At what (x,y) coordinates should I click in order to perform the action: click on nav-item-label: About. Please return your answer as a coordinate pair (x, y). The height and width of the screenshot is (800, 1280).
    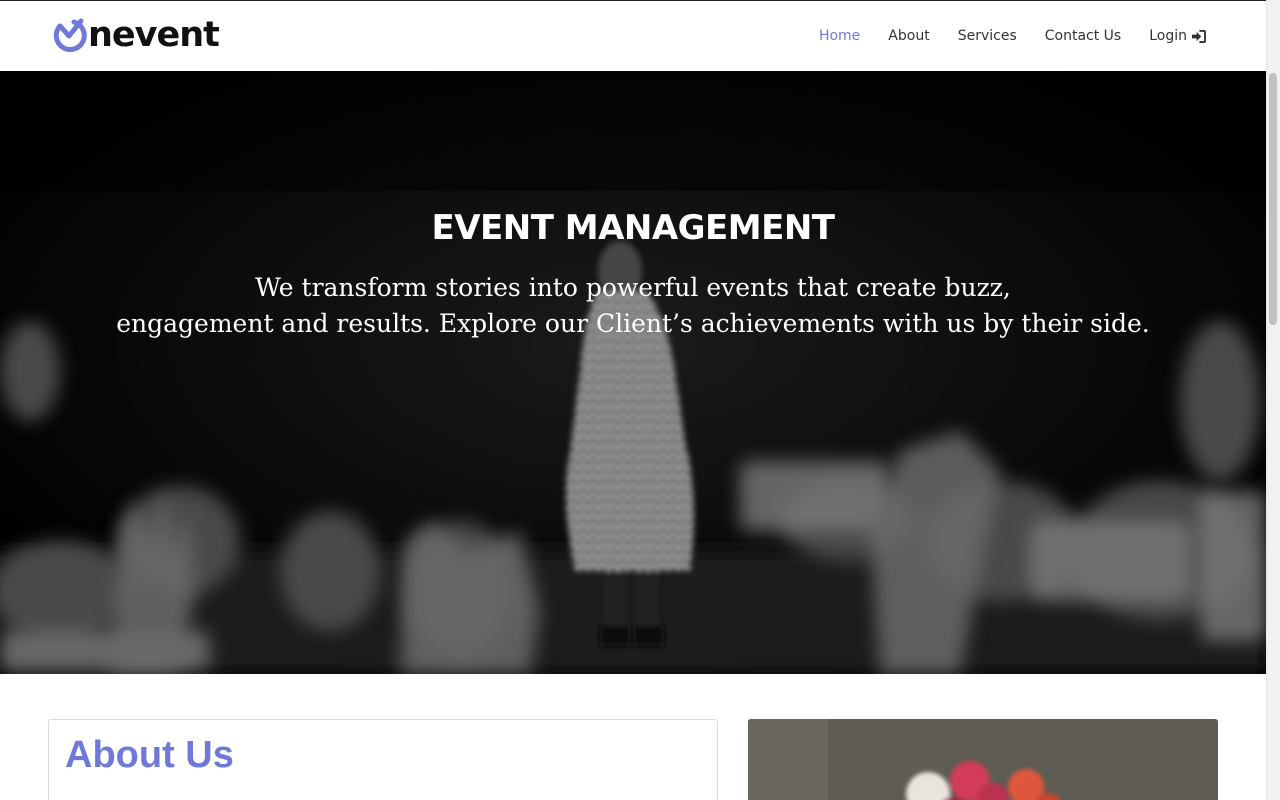
    Looking at the image, I should click on (909, 36).